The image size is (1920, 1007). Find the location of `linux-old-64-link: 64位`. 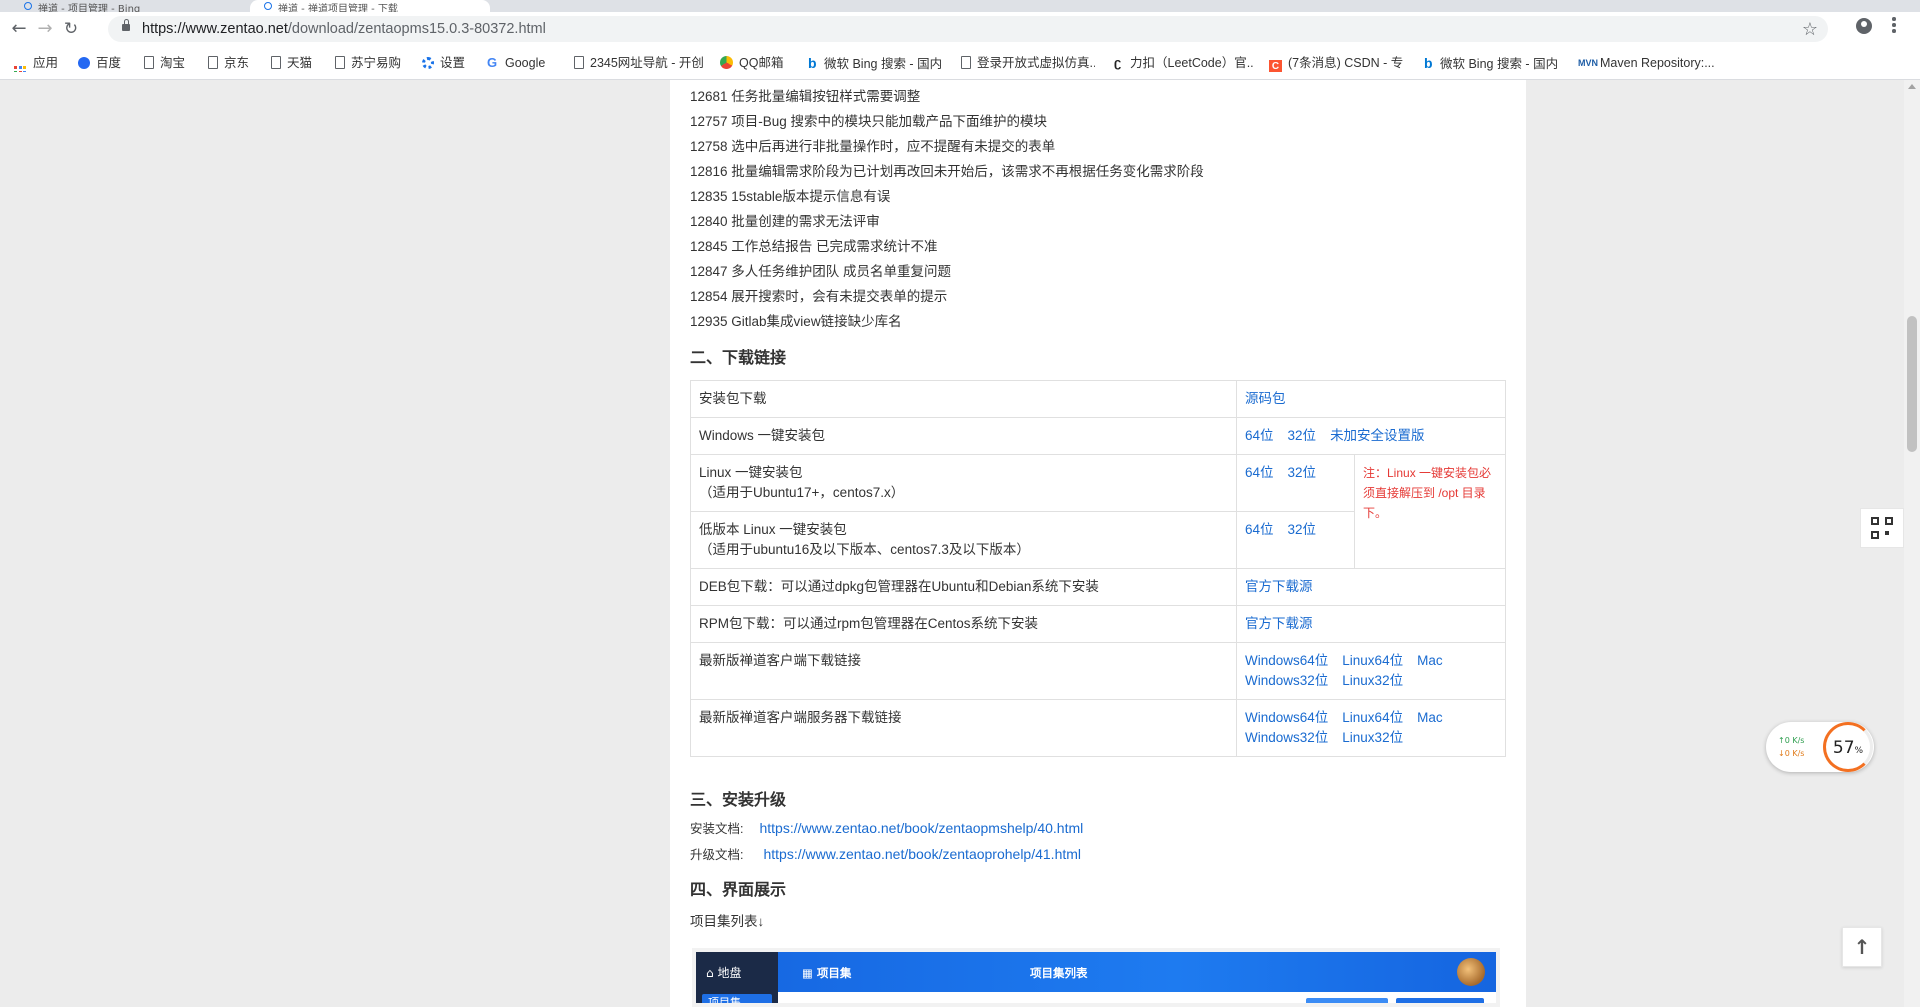

linux-old-64-link: 64位 is located at coordinates (1259, 529).